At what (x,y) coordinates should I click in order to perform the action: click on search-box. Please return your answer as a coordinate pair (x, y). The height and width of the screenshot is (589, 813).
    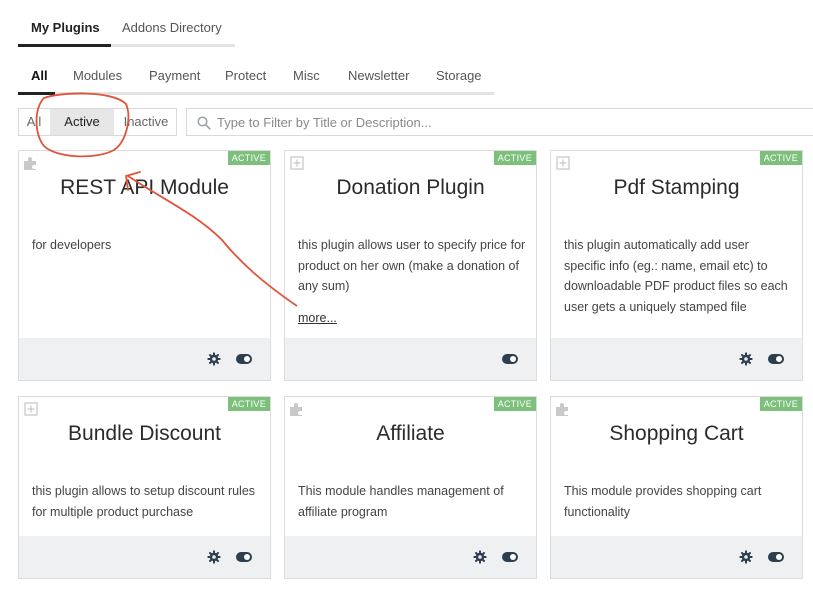
    Looking at the image, I should click on (499, 122).